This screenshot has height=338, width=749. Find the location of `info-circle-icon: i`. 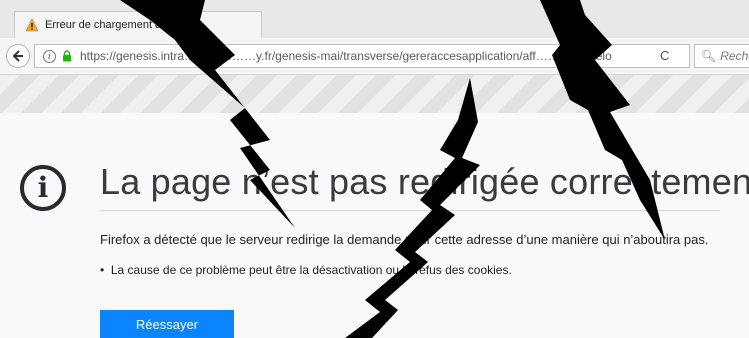

info-circle-icon: i is located at coordinates (43, 188).